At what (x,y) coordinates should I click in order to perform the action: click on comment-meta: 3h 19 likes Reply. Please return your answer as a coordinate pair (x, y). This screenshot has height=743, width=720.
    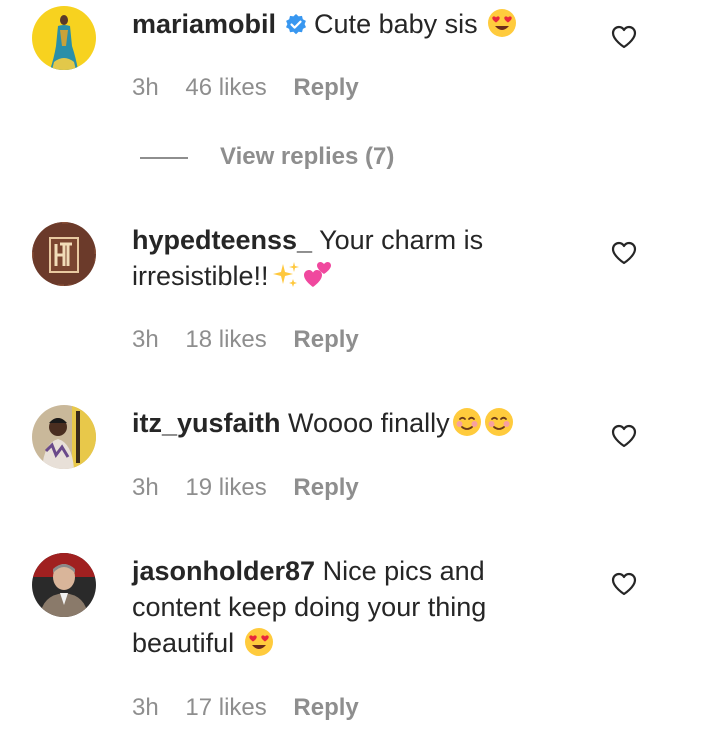
    Looking at the image, I should click on (255, 488).